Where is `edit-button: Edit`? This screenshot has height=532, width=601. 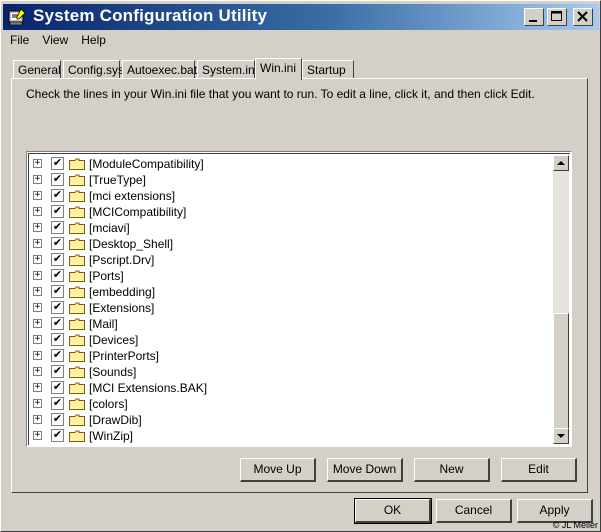 edit-button: Edit is located at coordinates (539, 470).